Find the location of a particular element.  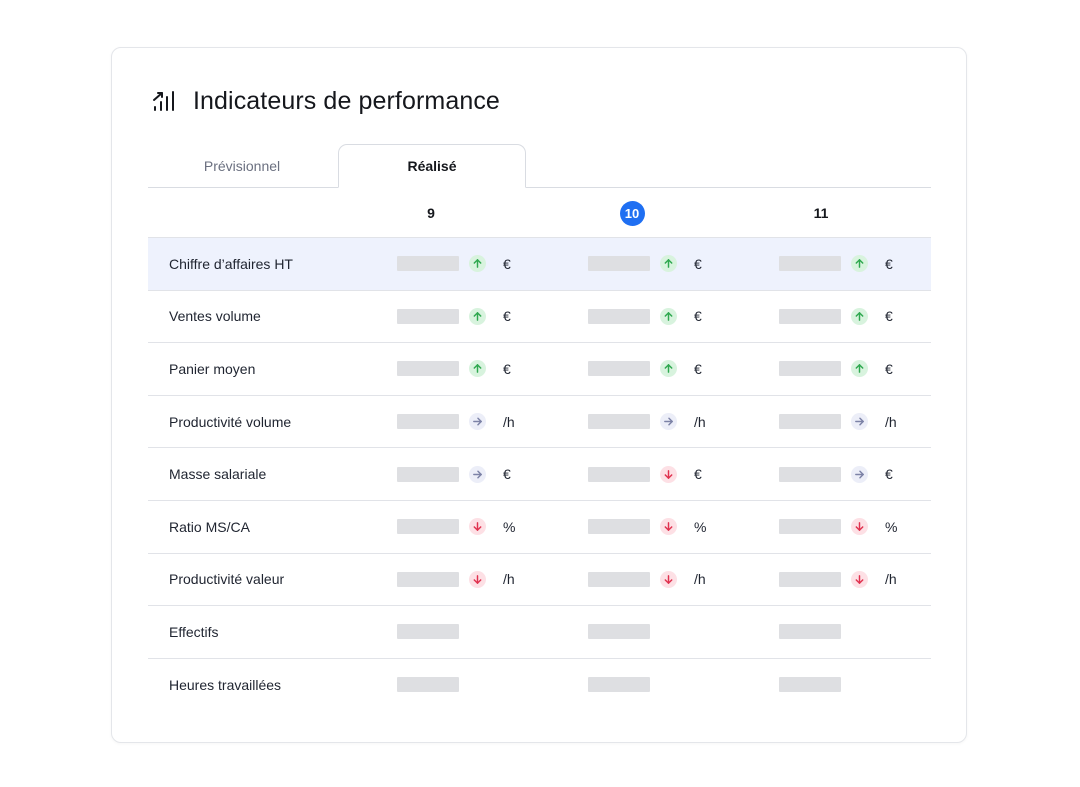

kpi-row: Chiffre d’affaires HT € € € is located at coordinates (539, 263).